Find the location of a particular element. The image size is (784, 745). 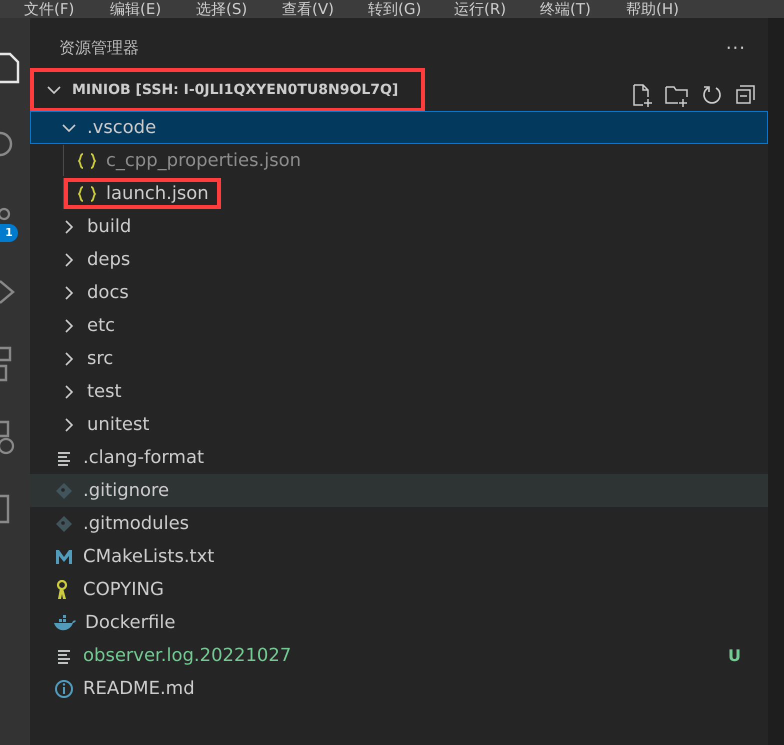

tree-item: launch.json is located at coordinates (399, 193).